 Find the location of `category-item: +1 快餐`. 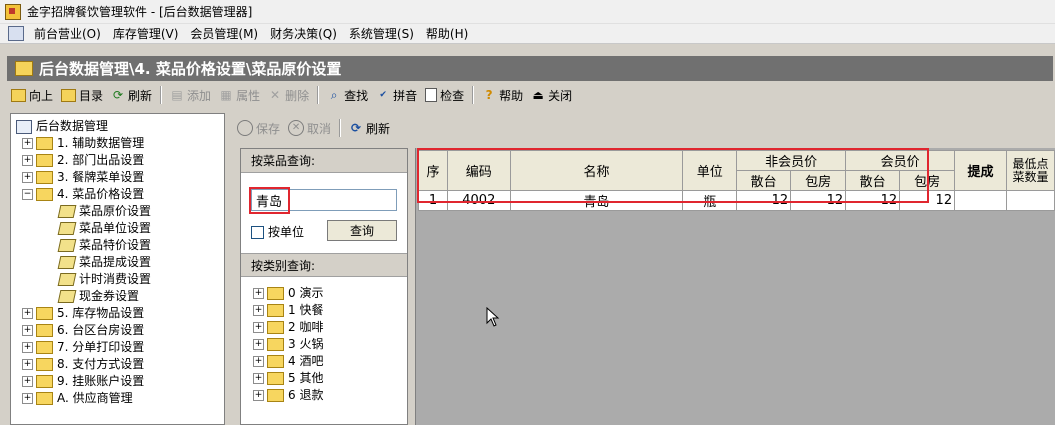

category-item: +1 快餐 is located at coordinates (288, 310).